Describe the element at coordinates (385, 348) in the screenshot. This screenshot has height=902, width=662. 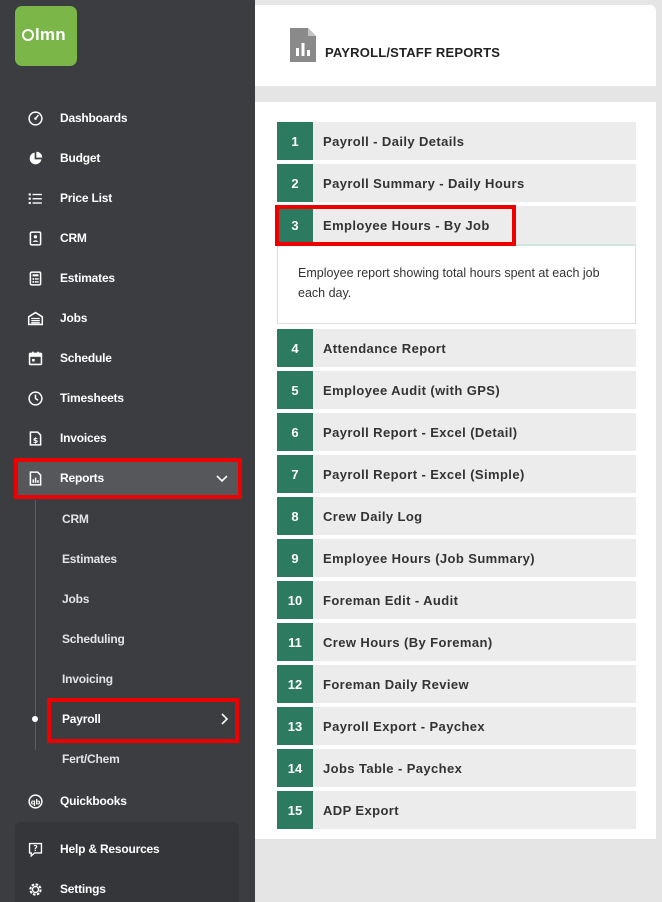
I see `report-label: Attendance Report` at that location.